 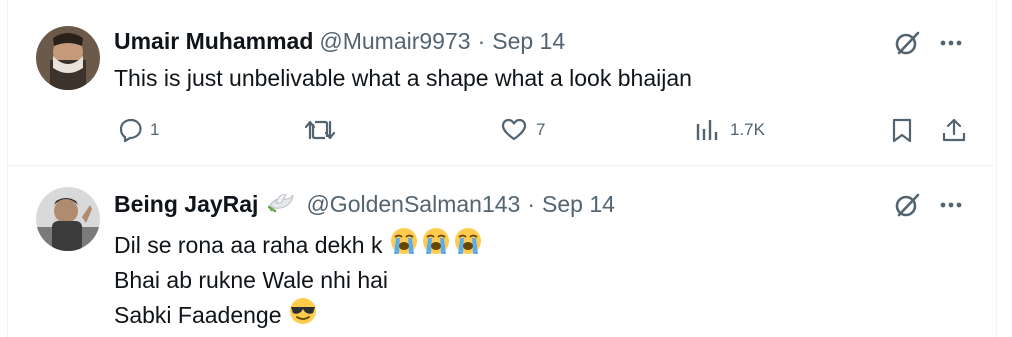 I want to click on tweet-header: Being JayRaj @GoldenSalman143 · Sep 14, so click(x=364, y=204).